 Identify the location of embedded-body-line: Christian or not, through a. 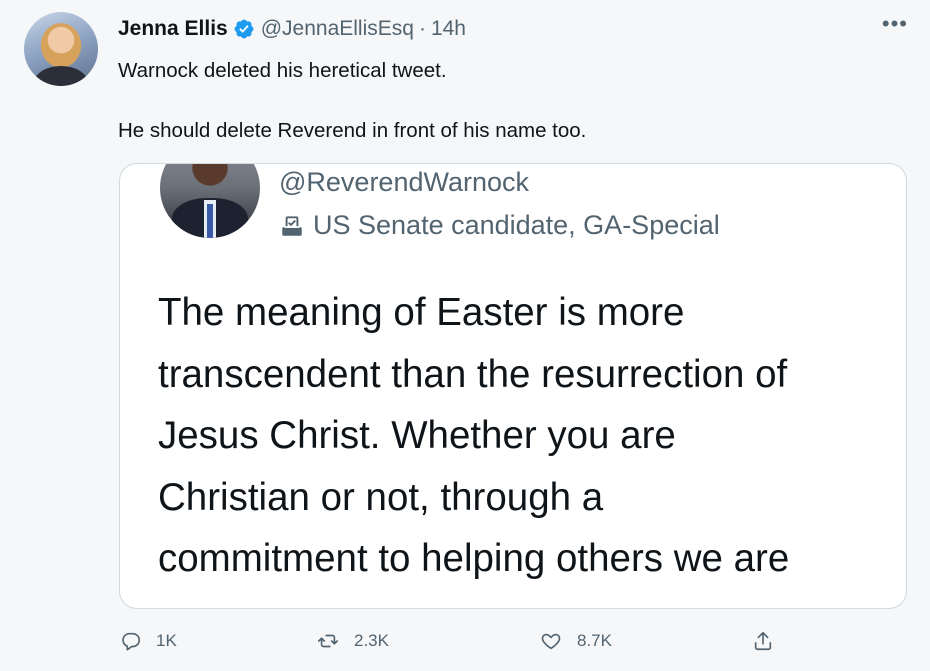
(381, 497).